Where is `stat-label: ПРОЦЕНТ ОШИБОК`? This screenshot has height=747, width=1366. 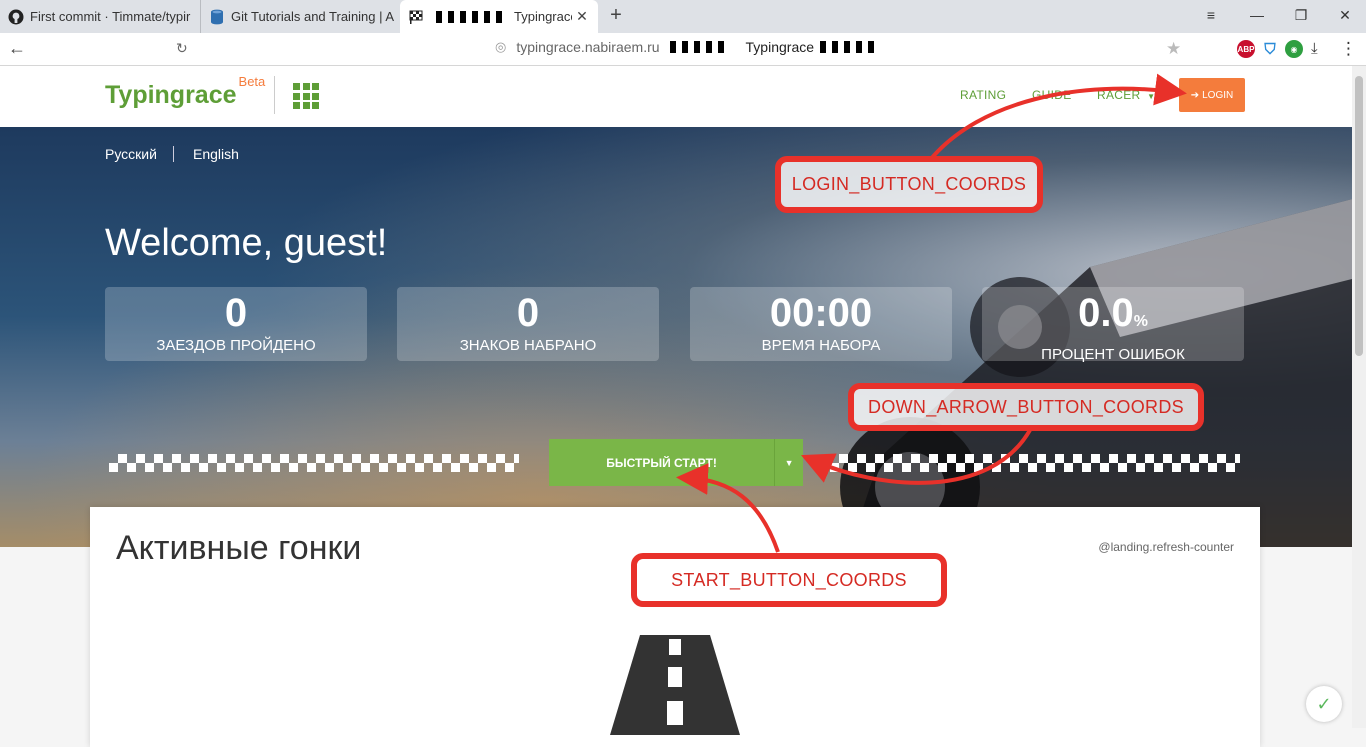
stat-label: ПРОЦЕНТ ОШИБОК is located at coordinates (1113, 354).